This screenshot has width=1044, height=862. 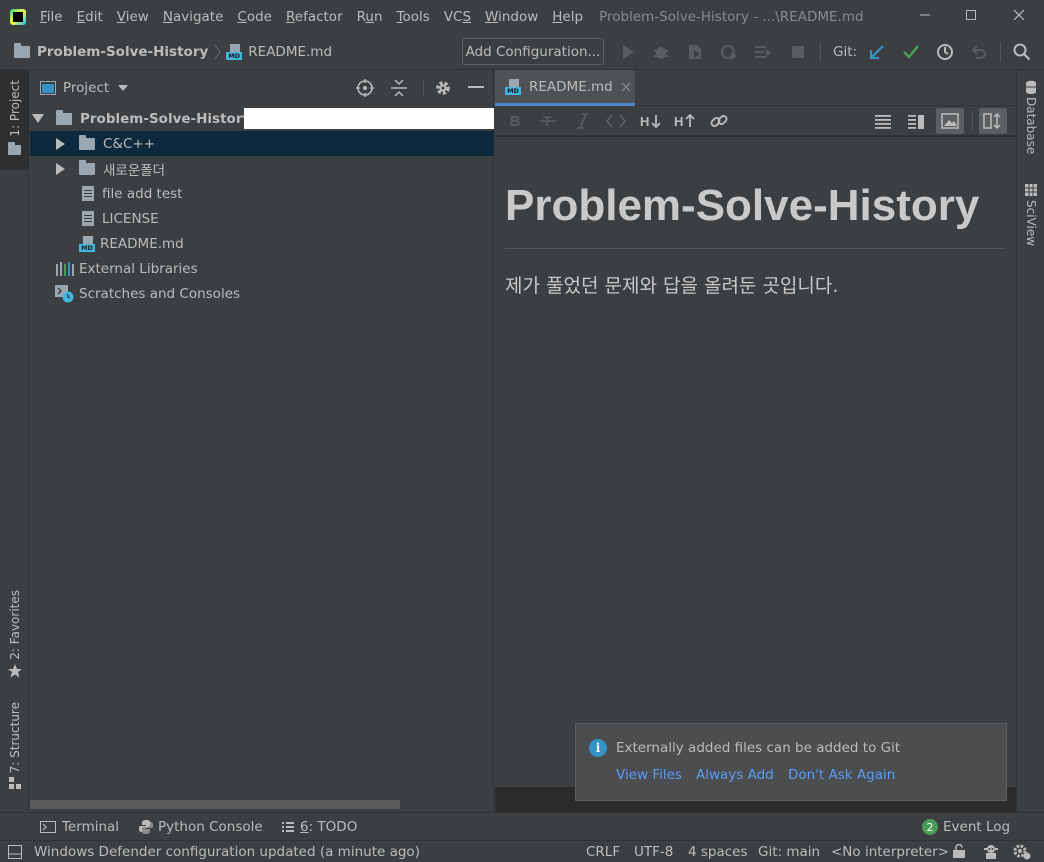 I want to click on menu-code: Code, so click(x=254, y=17).